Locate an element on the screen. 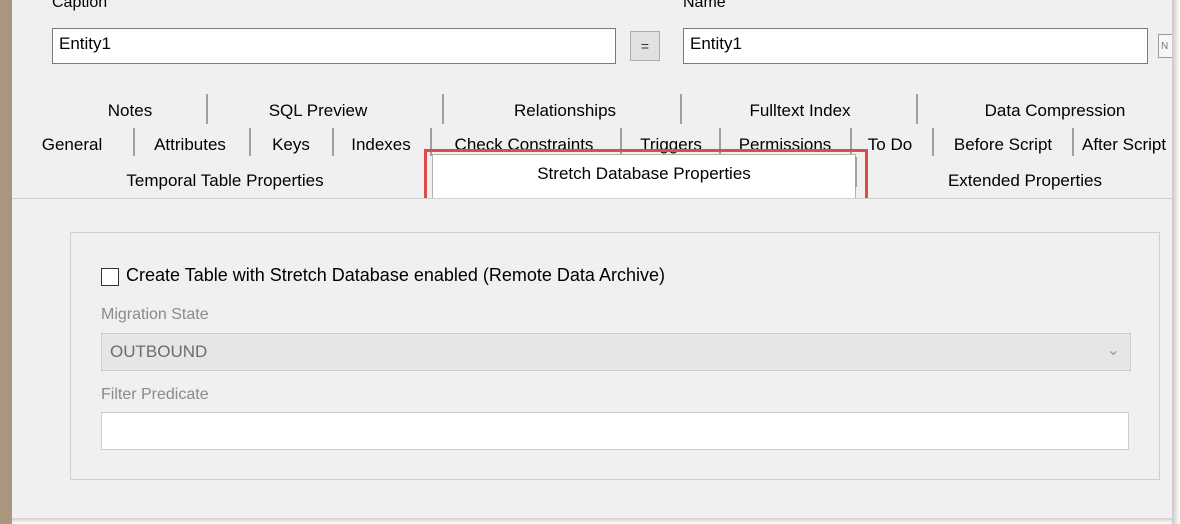 This screenshot has height=524, width=1180. tab-notes: Notes is located at coordinates (130, 111).